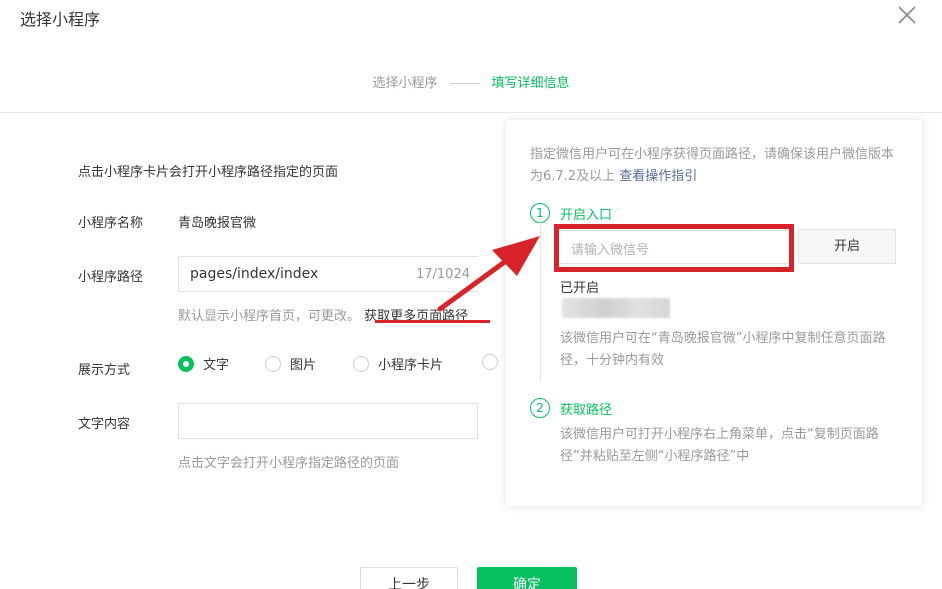 This screenshot has height=589, width=942. What do you see at coordinates (580, 288) in the screenshot?
I see `enabled-label: 已开启` at bounding box center [580, 288].